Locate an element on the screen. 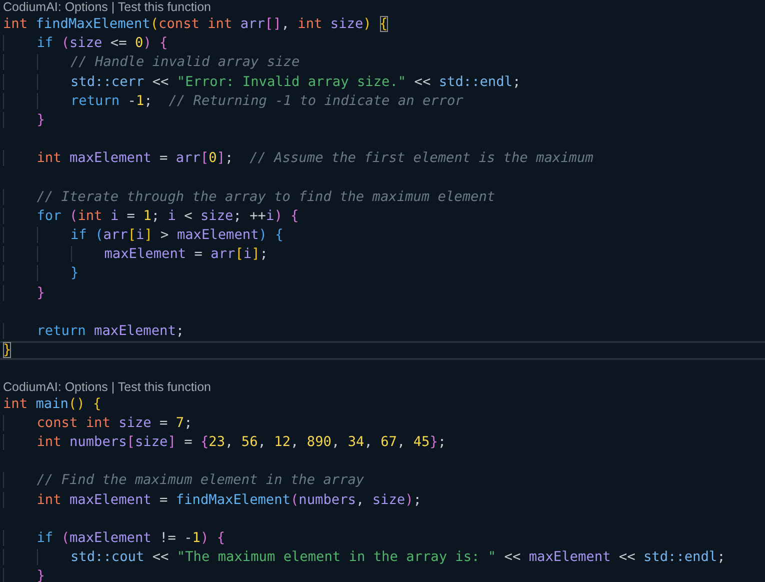 This screenshot has height=582, width=765. code-line: if (size <= 0) { is located at coordinates (382, 44).